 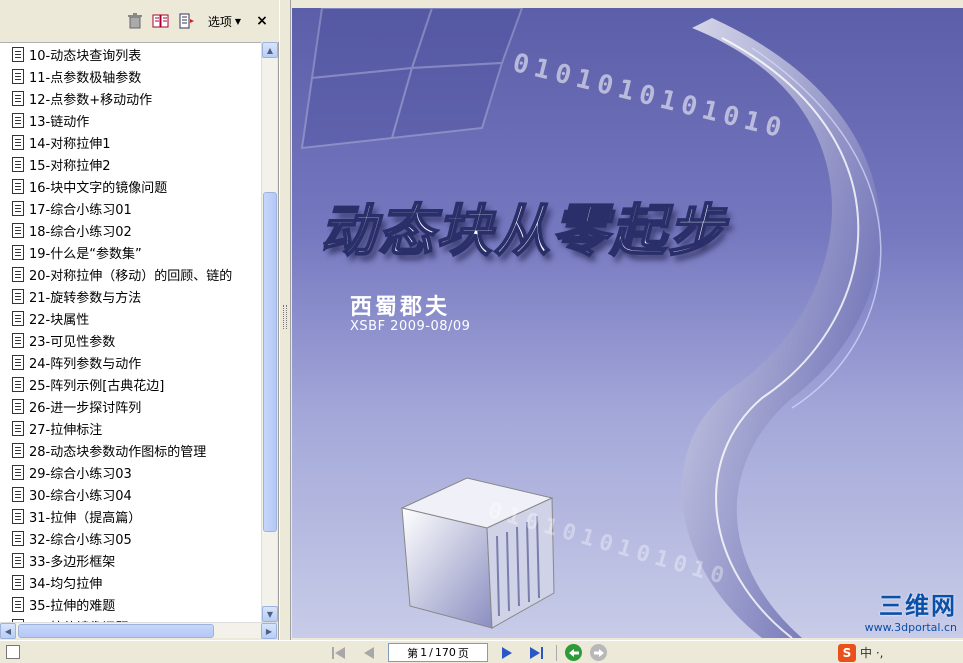 I want to click on close-panel-button: ×, so click(x=262, y=21).